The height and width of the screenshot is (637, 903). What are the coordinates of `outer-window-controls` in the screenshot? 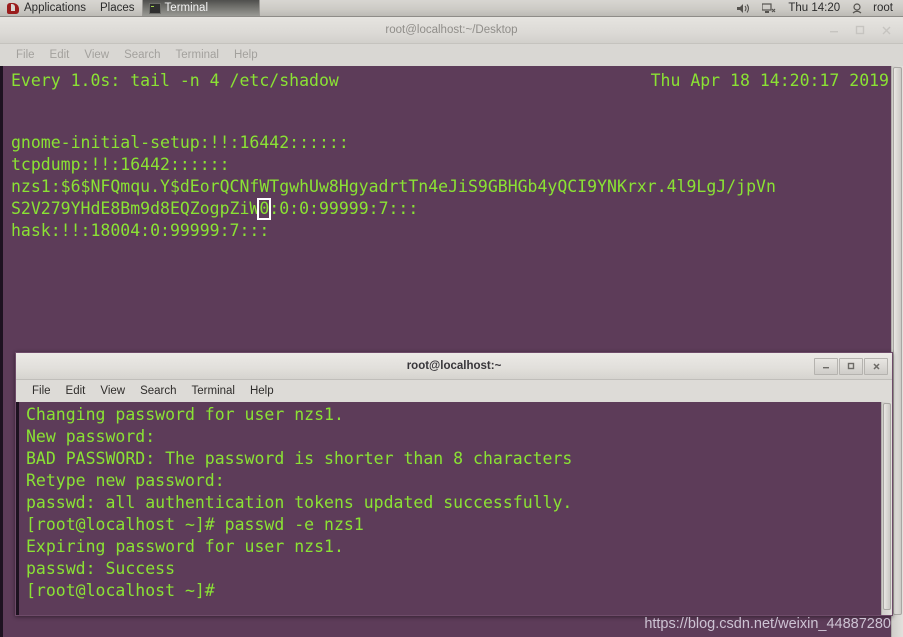 It's located at (860, 30).